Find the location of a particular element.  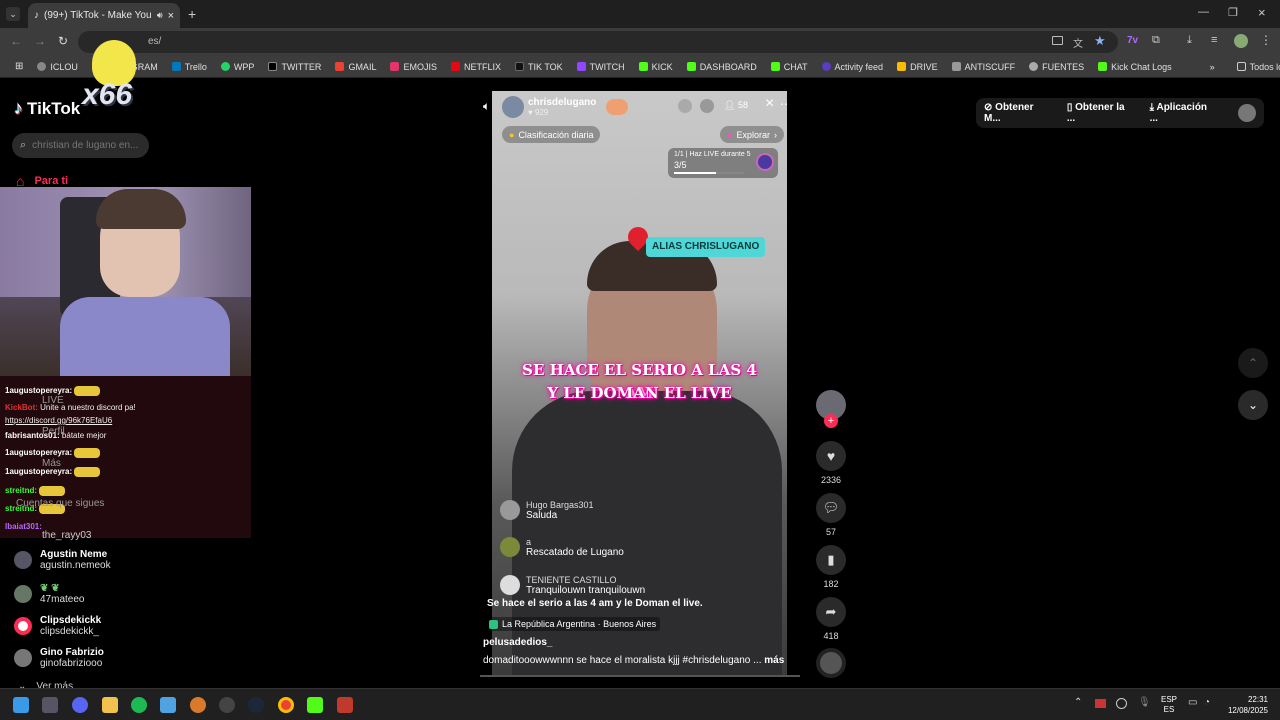

share-action: ➦ 418 is located at coordinates (831, 619).